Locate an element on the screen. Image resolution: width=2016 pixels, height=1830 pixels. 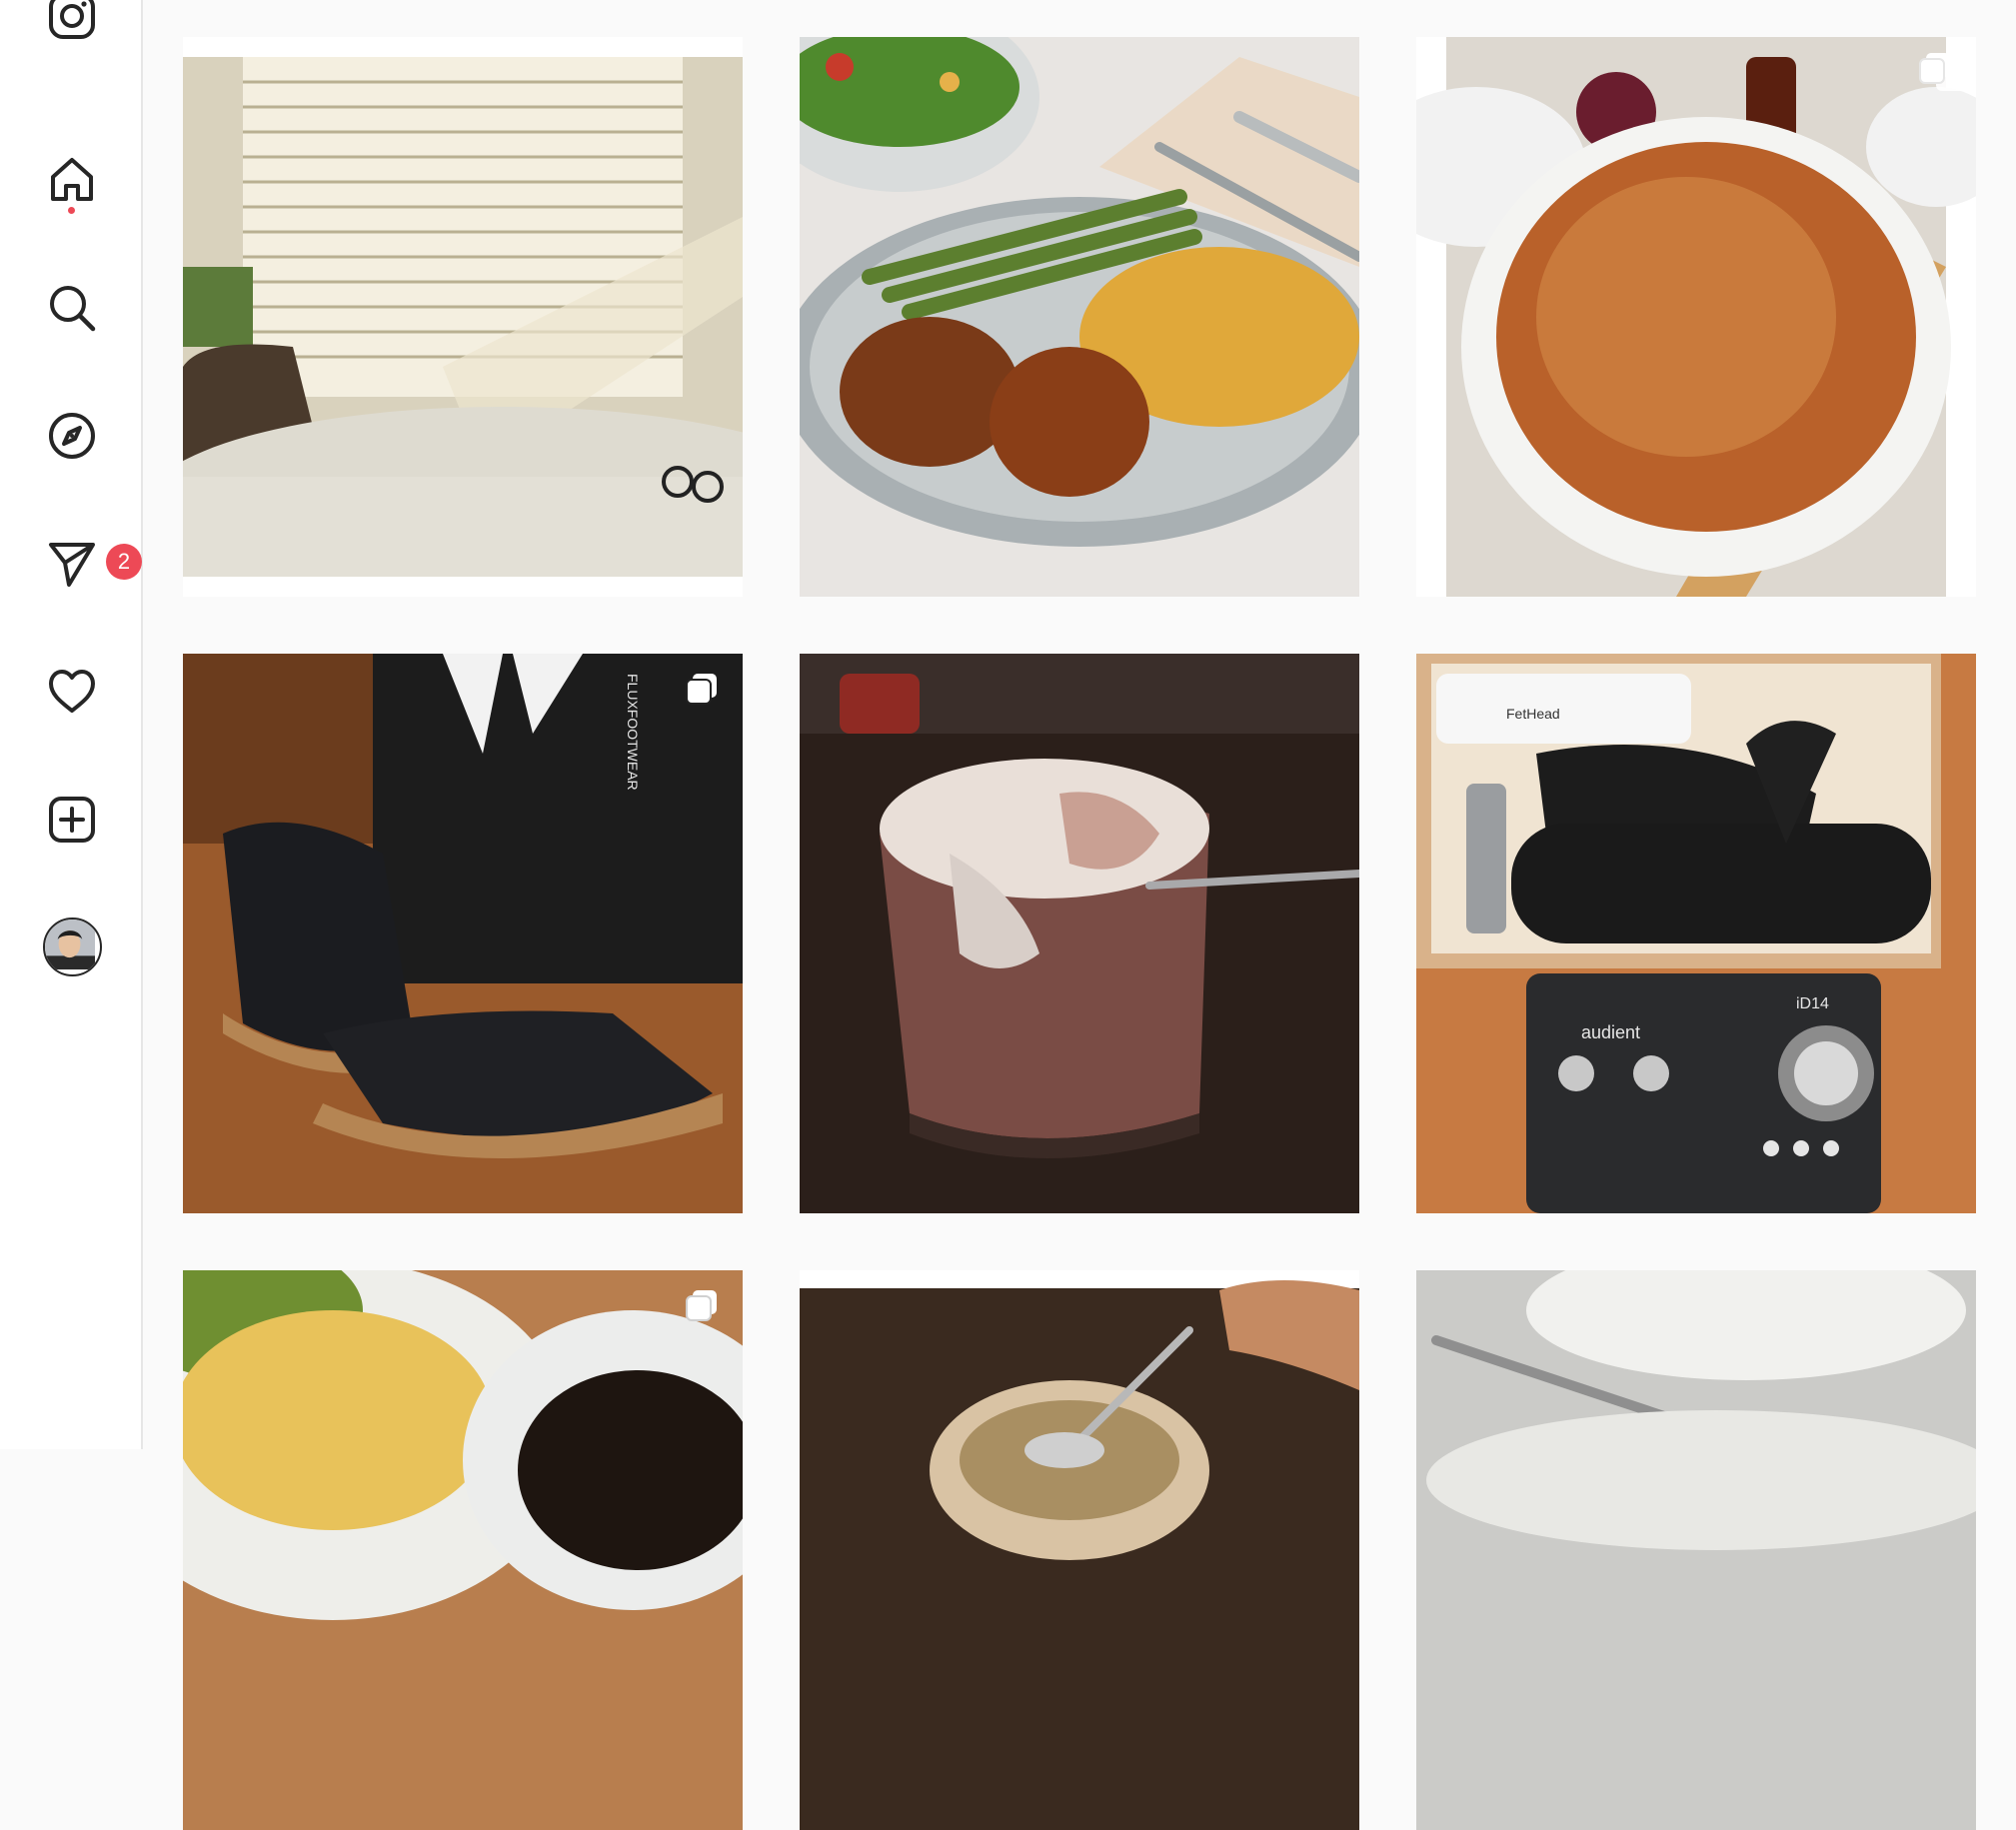
home-activity-dot is located at coordinates (72, 210).